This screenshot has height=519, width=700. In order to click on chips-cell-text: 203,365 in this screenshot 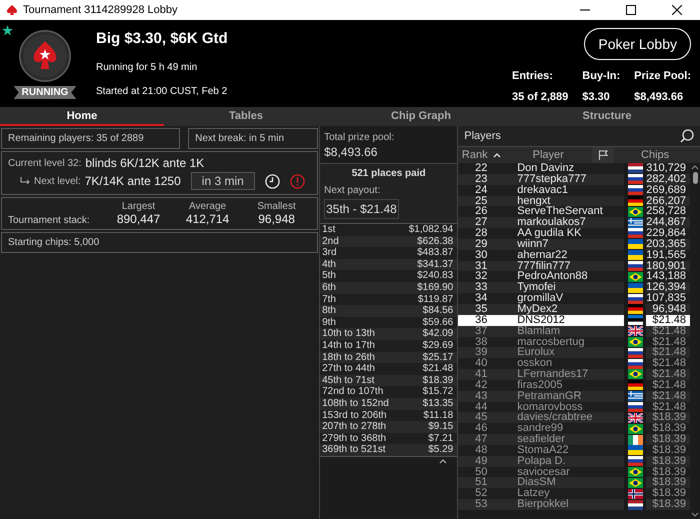, I will do `click(666, 244)`.